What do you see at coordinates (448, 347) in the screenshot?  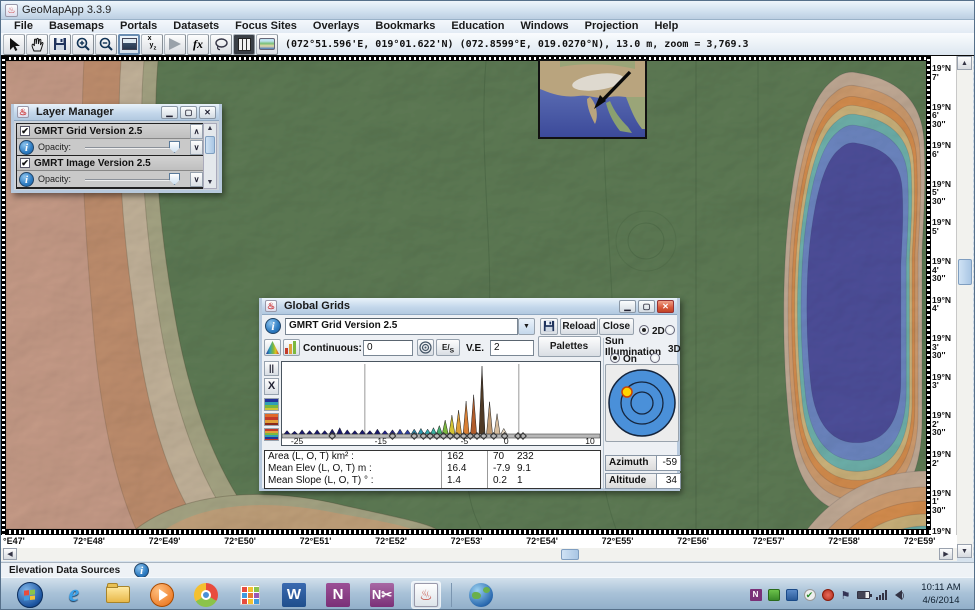 I see `elevation-slope-icon: E/S` at bounding box center [448, 347].